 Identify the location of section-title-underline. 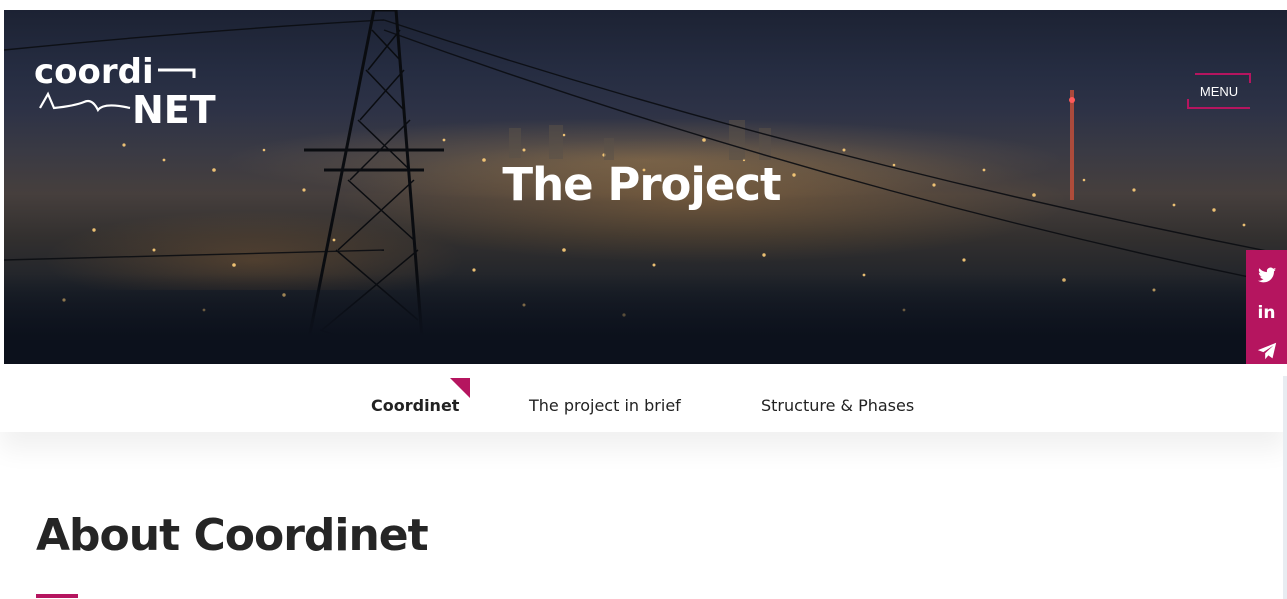
(57, 596).